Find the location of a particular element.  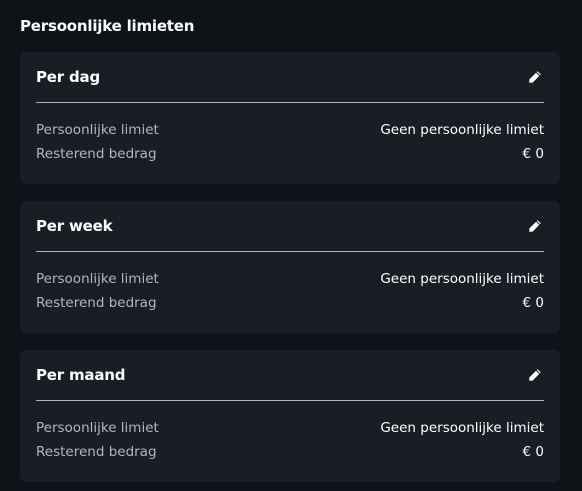

card-header: Per dag is located at coordinates (290, 77).